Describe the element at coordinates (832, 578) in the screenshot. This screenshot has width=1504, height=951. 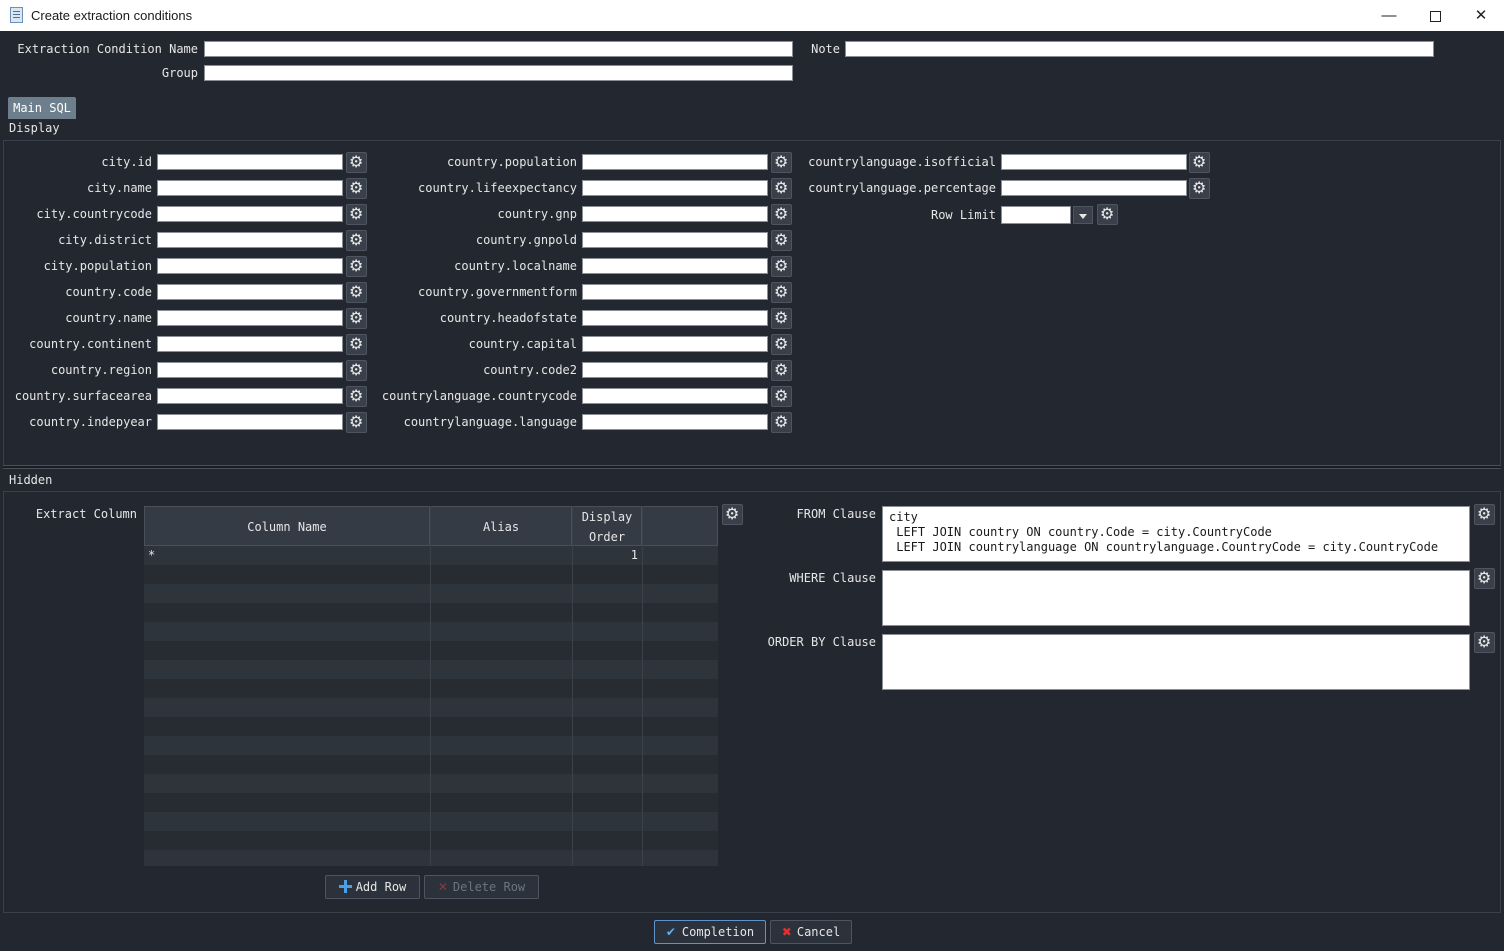
I see `where-clause-label: WHERE Clause` at that location.